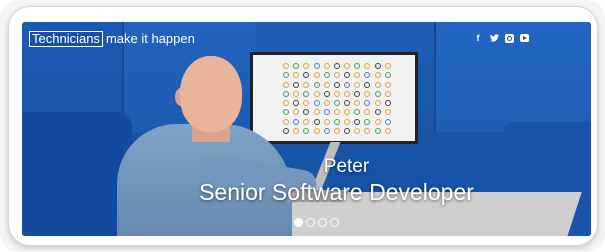  Describe the element at coordinates (501, 38) in the screenshot. I see `social-links: f` at that location.